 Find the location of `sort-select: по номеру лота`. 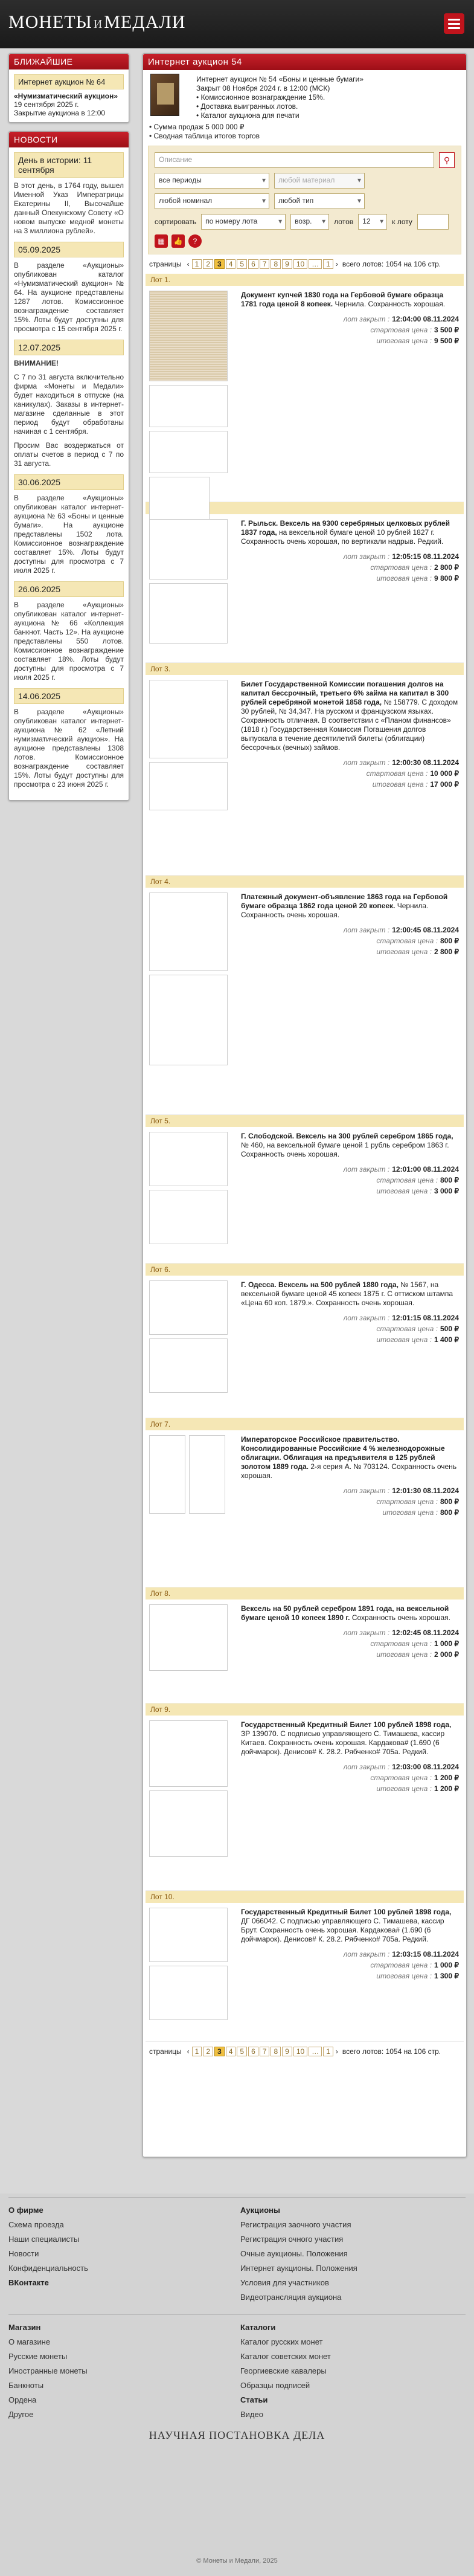

sort-select: по номеру лота is located at coordinates (243, 222).